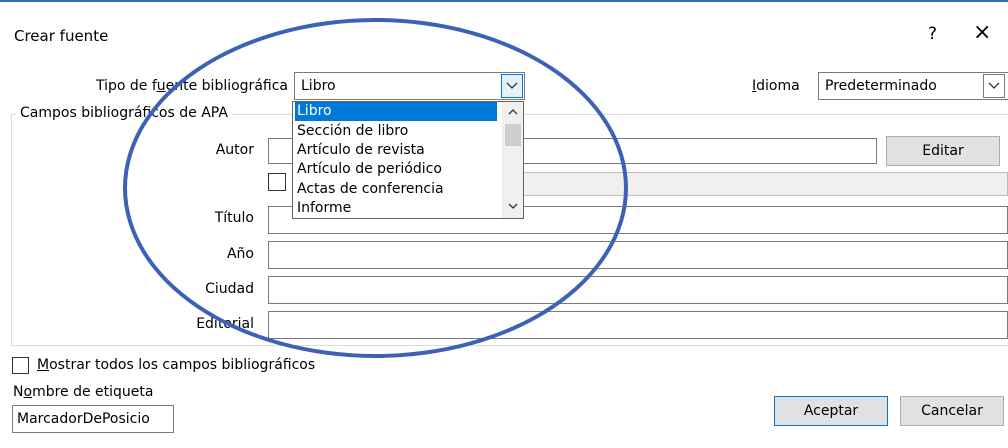 The height and width of the screenshot is (448, 1008). I want to click on list-item-libro: Libro, so click(396, 111).